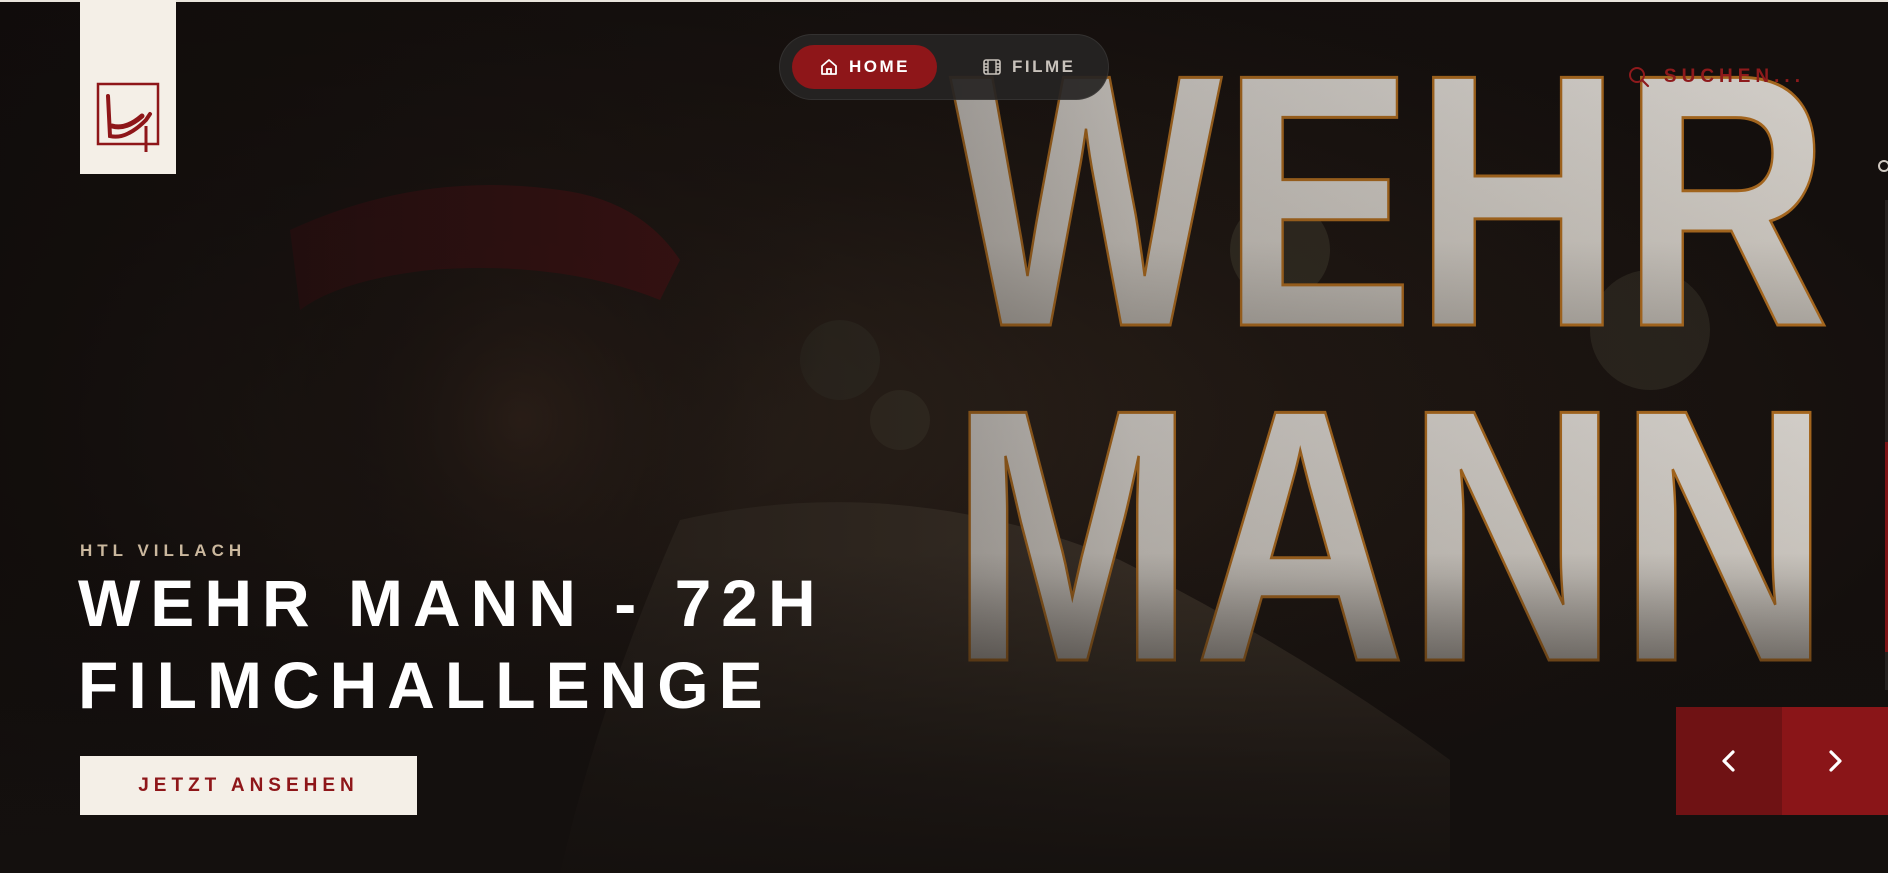 The width and height of the screenshot is (1888, 873). Describe the element at coordinates (1639, 77) in the screenshot. I see `search-icon` at that location.